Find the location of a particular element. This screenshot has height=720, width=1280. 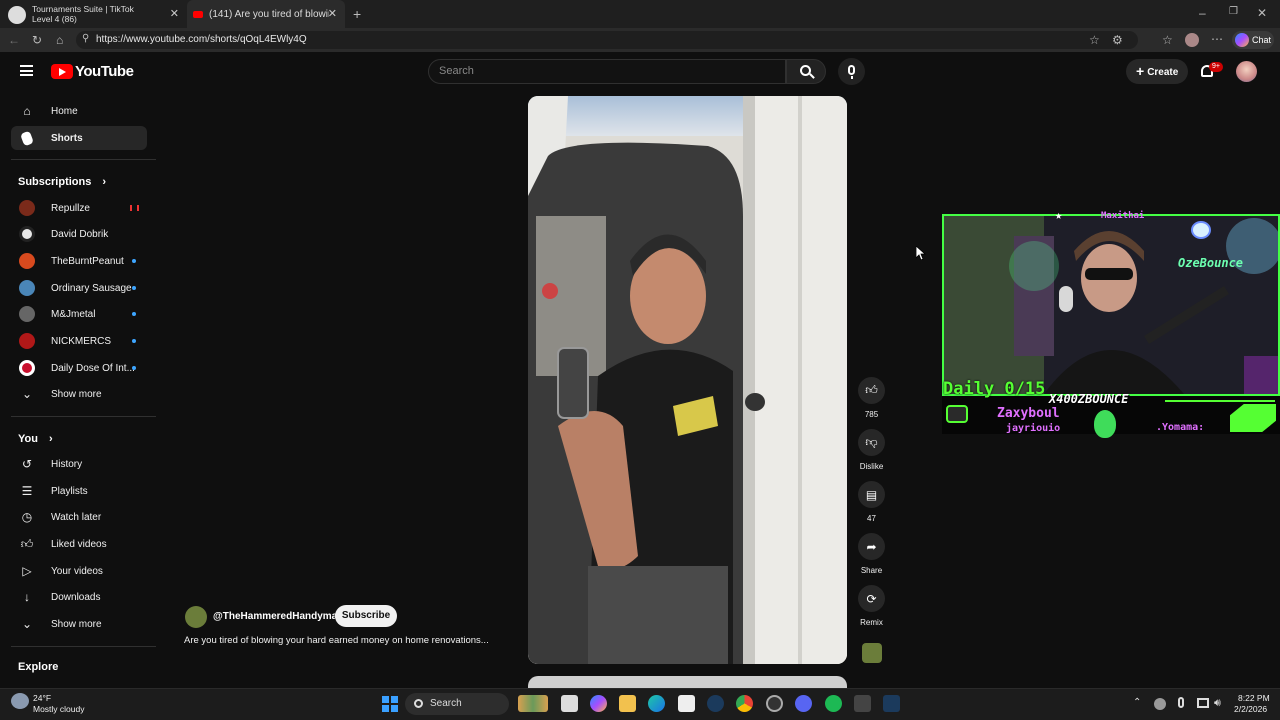

your-videos-icon: ▷ is located at coordinates (27, 571).